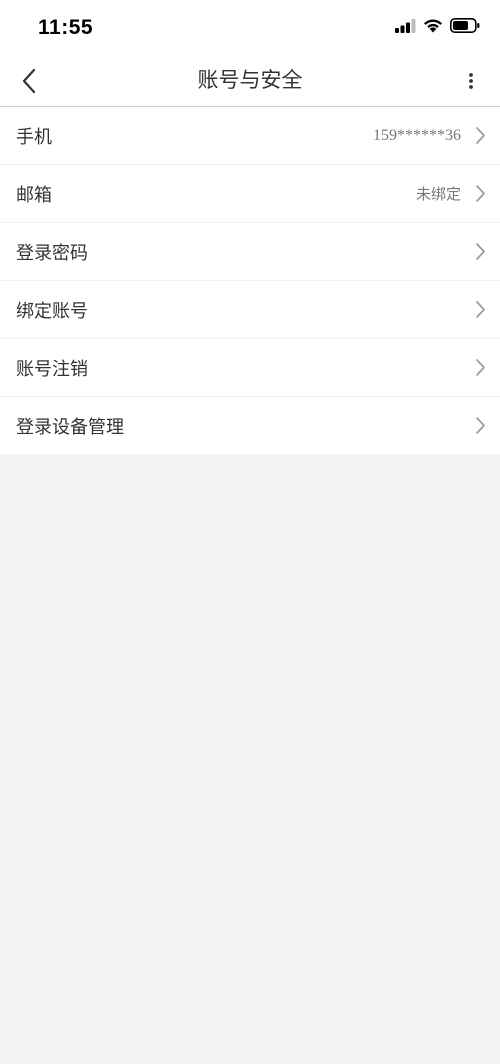  I want to click on chevron-left-icon, so click(29, 81).